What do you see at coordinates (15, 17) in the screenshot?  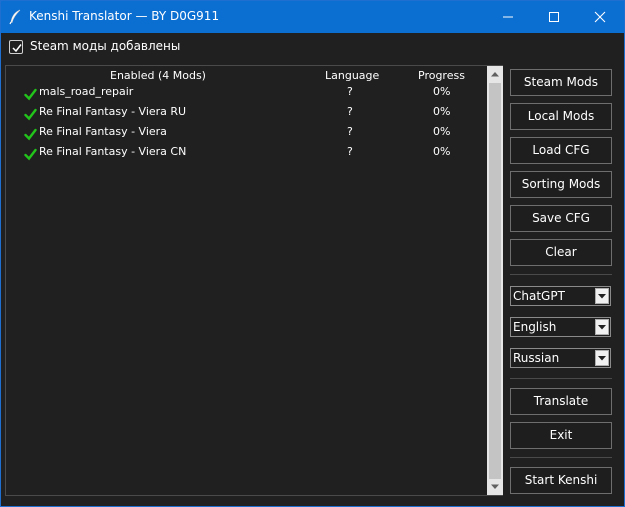 I see `quill-icon` at bounding box center [15, 17].